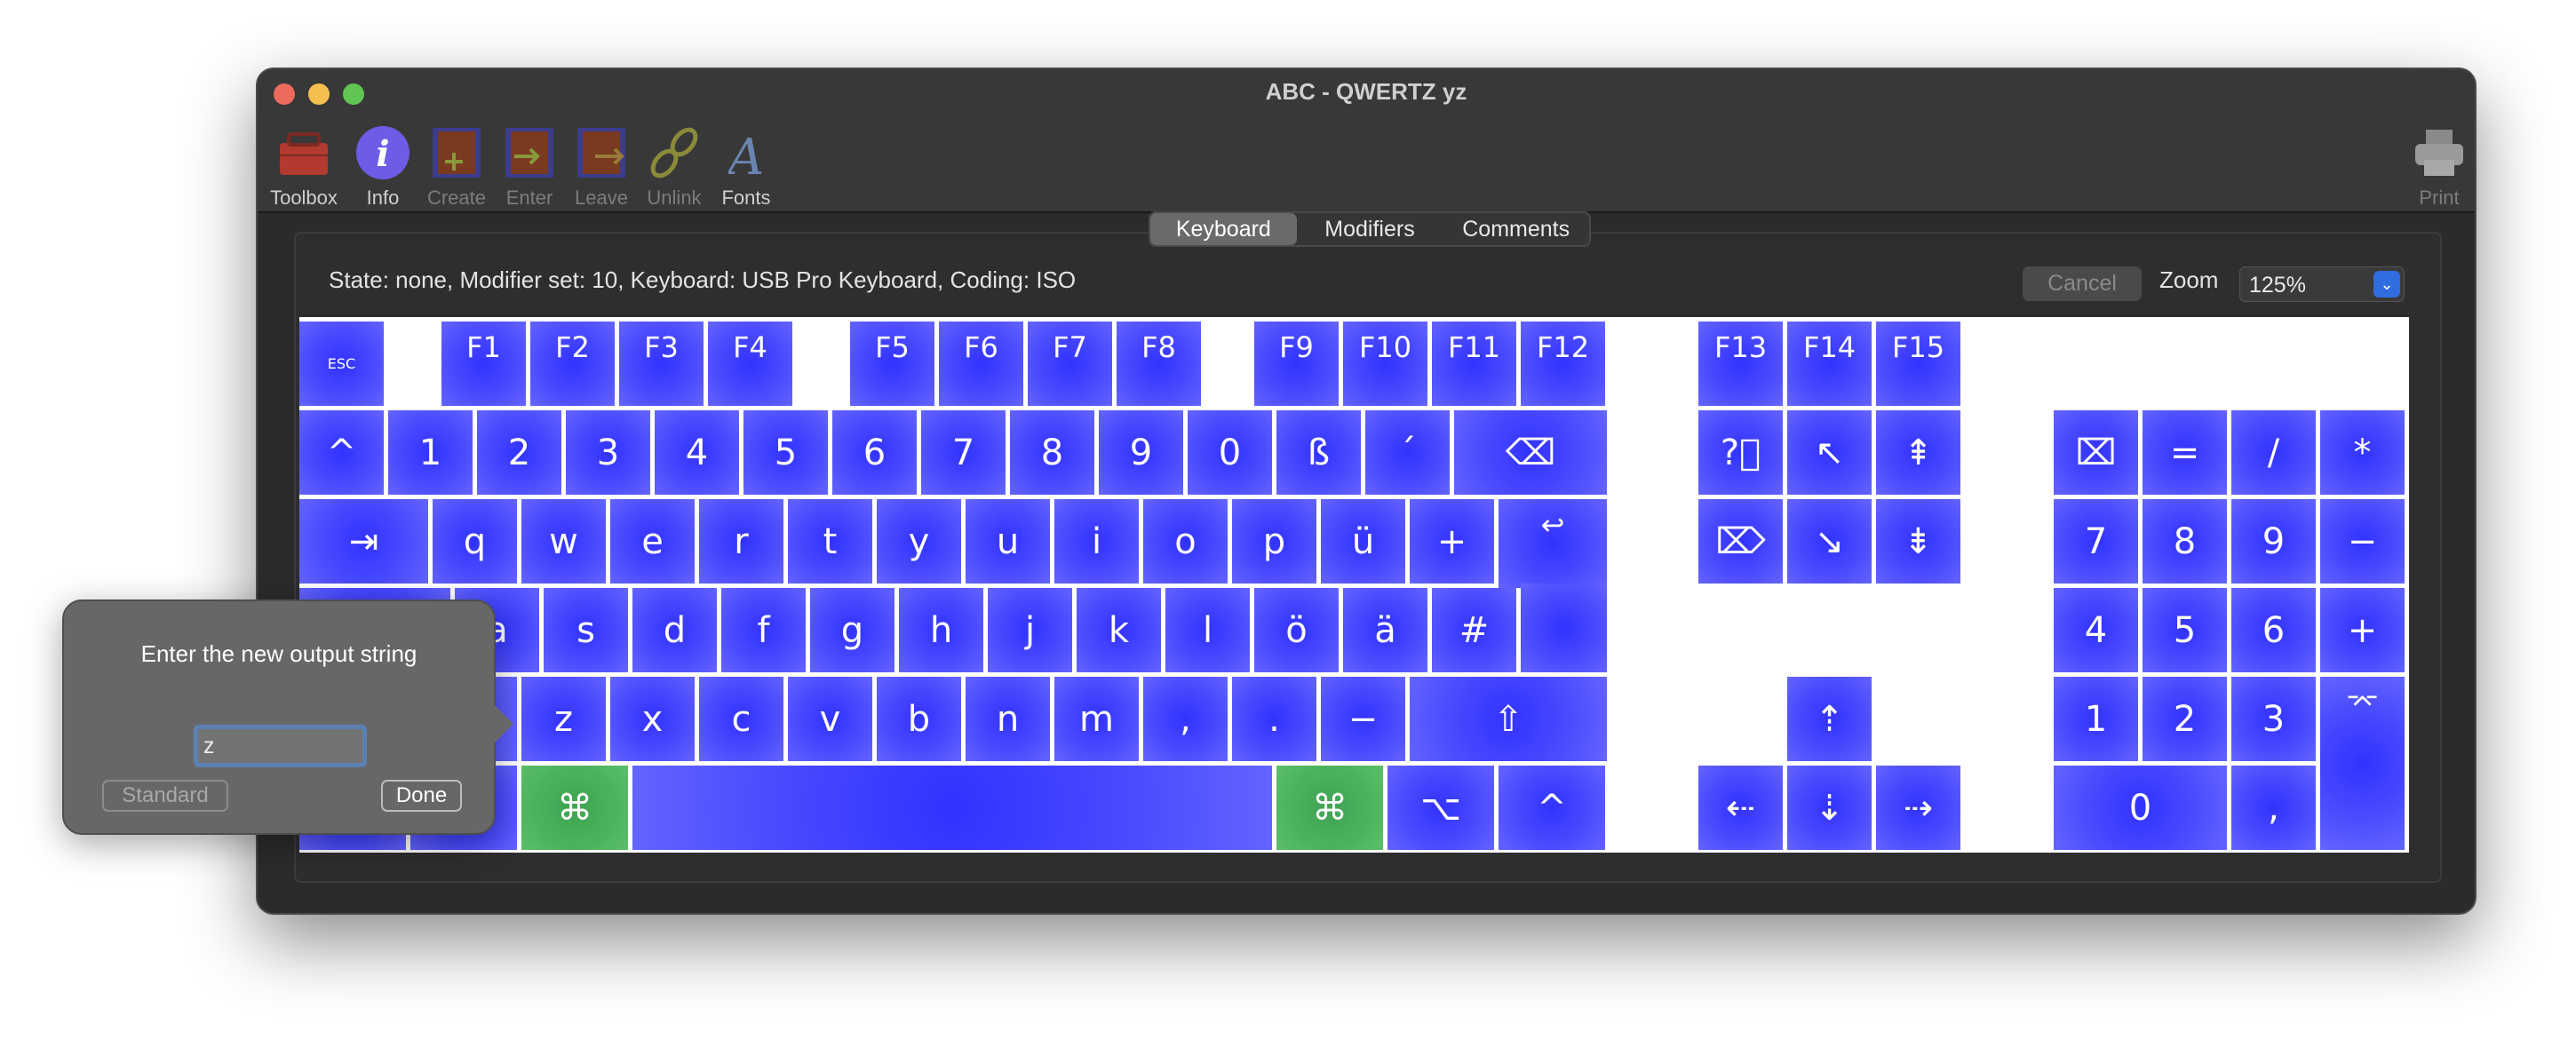 Image resolution: width=2576 pixels, height=1048 pixels. What do you see at coordinates (981, 364) in the screenshot?
I see `key: F6` at bounding box center [981, 364].